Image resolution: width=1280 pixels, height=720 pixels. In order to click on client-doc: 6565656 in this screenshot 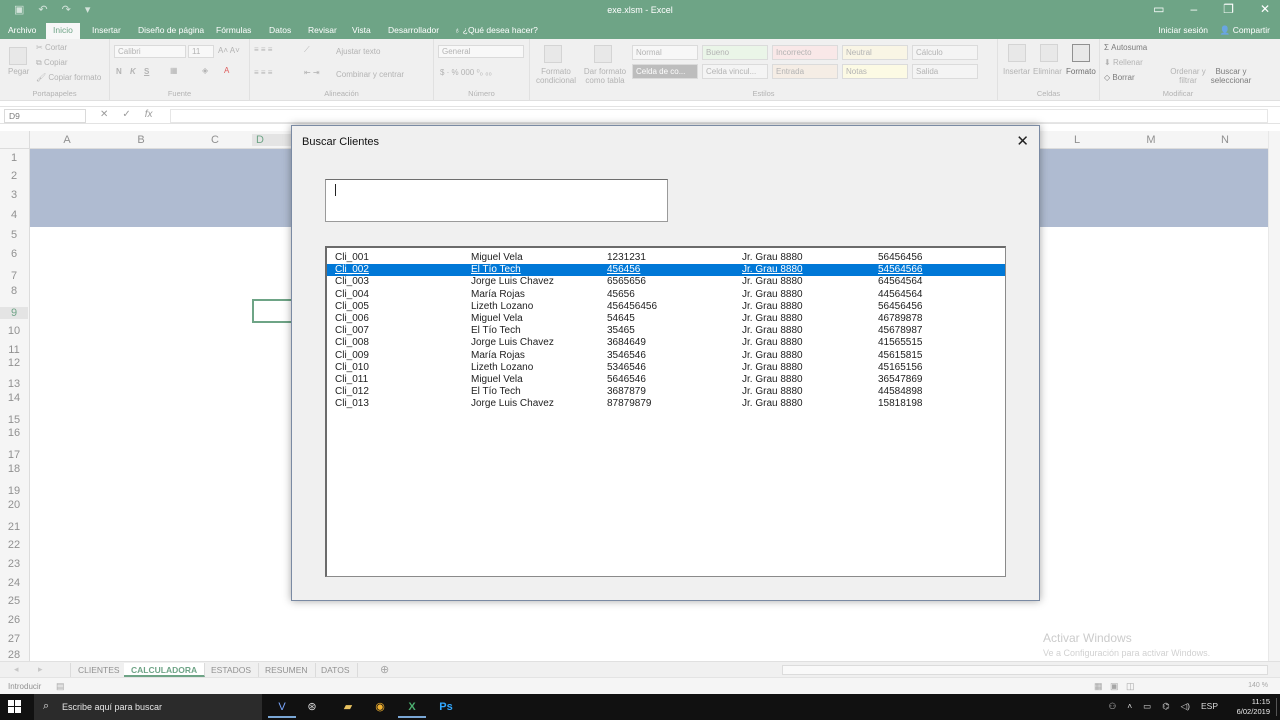, I will do `click(626, 282)`.